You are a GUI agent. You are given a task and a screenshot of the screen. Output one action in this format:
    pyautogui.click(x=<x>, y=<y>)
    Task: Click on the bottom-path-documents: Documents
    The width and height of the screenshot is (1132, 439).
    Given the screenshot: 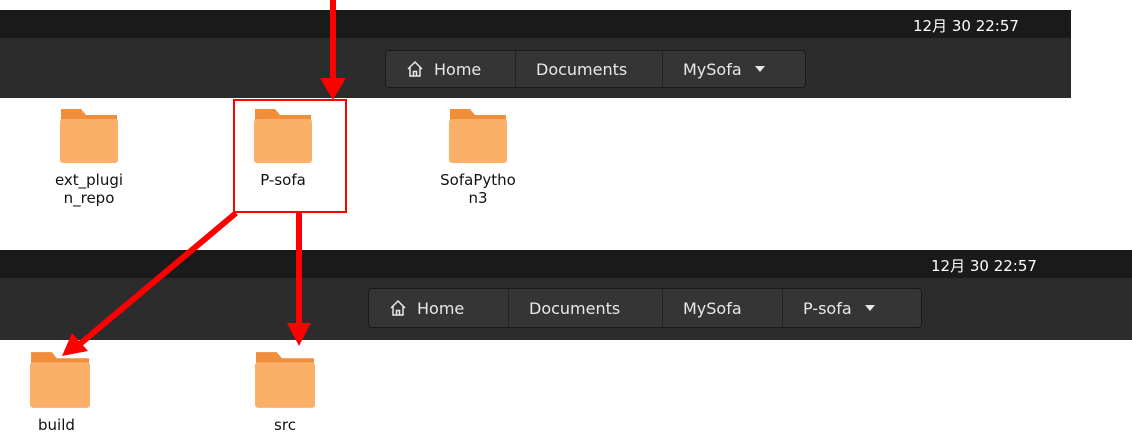 What is the action you would take?
    pyautogui.click(x=586, y=308)
    